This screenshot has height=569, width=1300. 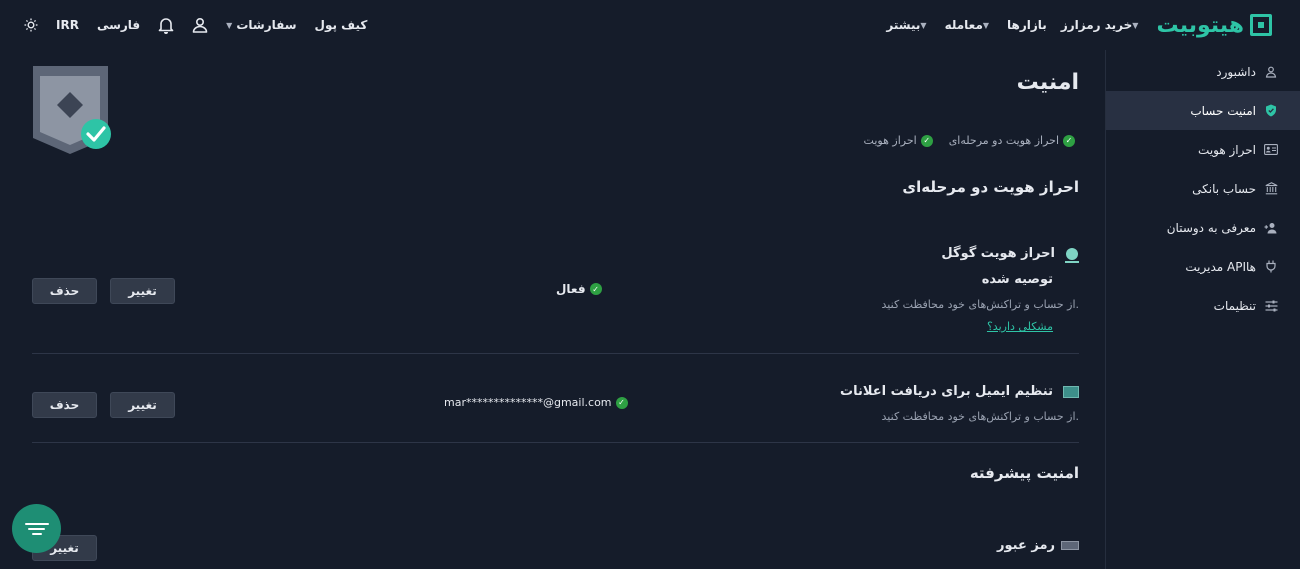 I want to click on profile-button, so click(x=200, y=25).